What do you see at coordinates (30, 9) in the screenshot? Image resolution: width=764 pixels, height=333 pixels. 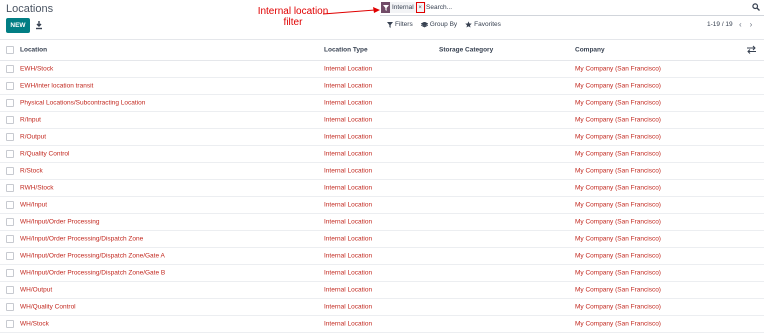 I see `page-title: Locations` at bounding box center [30, 9].